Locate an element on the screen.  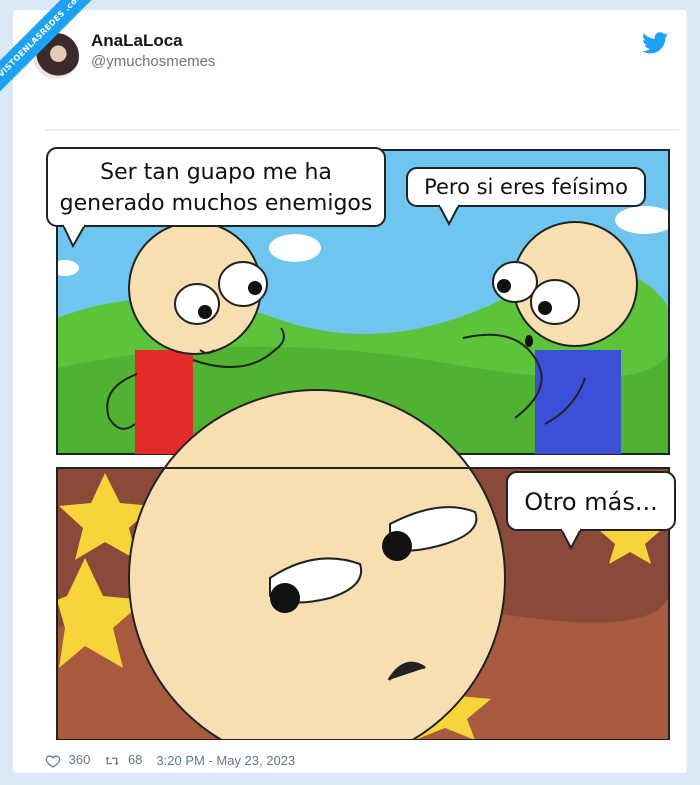
bubble-right-text: Pero si eres feísimo is located at coordinates (526, 187).